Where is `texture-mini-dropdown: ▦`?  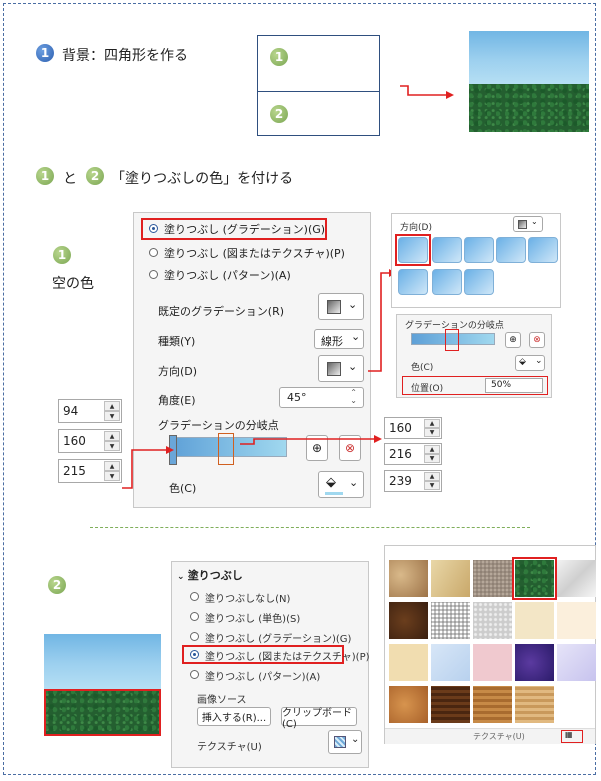 texture-mini-dropdown: ▦ is located at coordinates (572, 736).